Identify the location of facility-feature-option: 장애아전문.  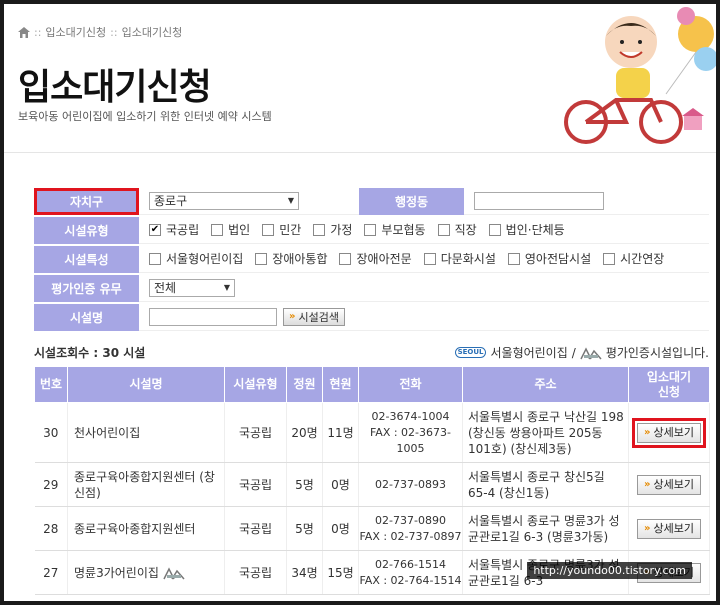
(375, 258).